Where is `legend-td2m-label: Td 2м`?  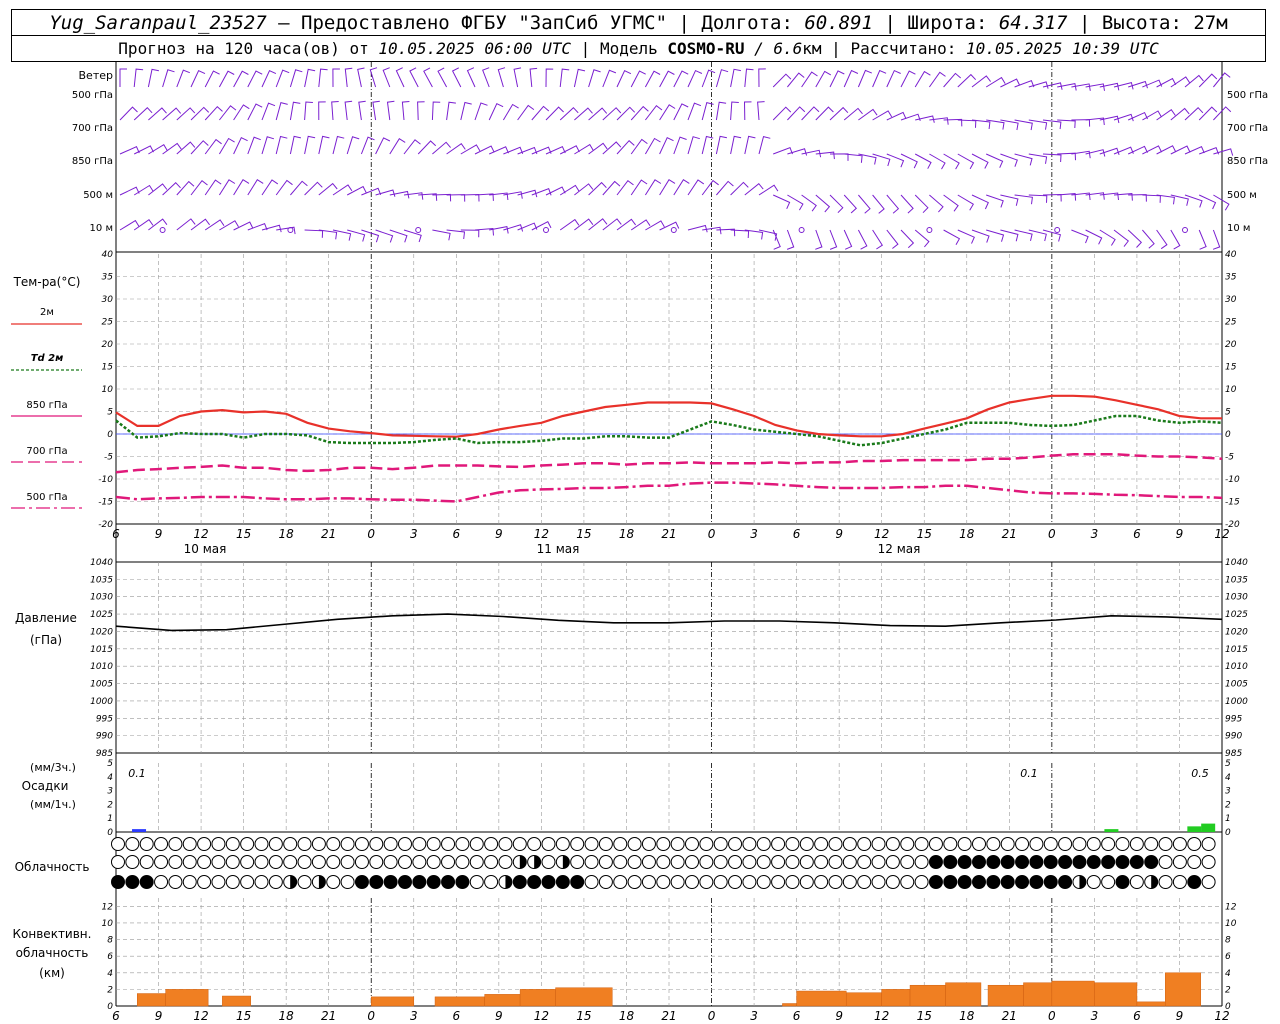
legend-td2m-label: Td 2м is located at coordinates (47, 358).